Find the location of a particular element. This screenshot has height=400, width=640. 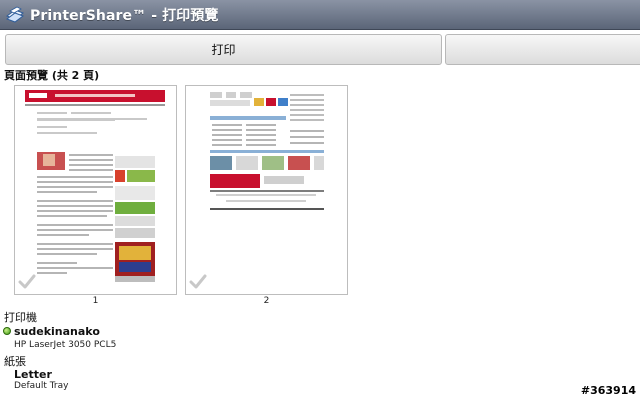

printer-model: HP LaserJet 3050 PCL5 is located at coordinates (65, 345).